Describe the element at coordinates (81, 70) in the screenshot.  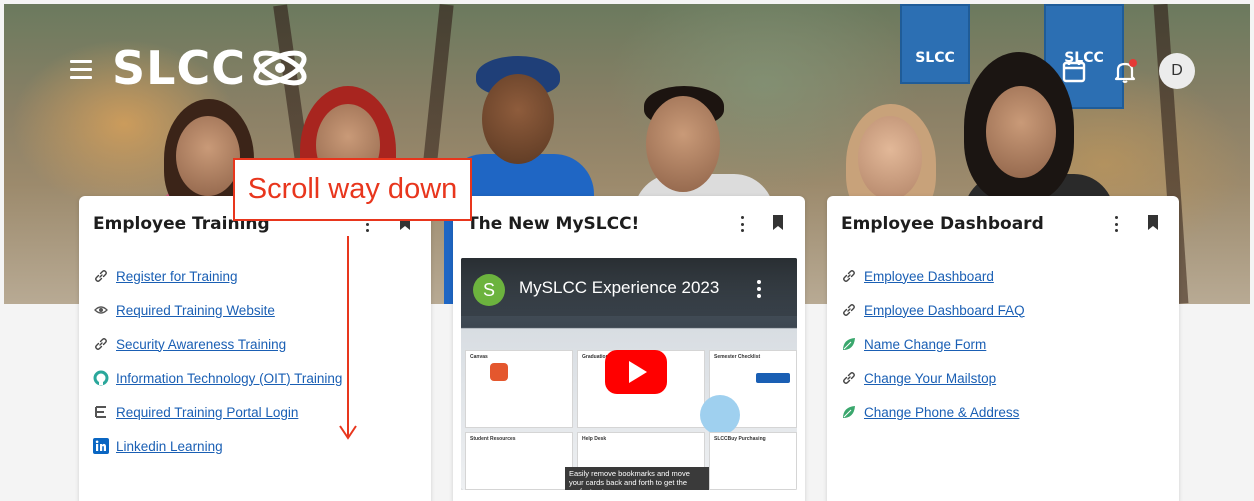
I see `hamburger-menu-button` at that location.